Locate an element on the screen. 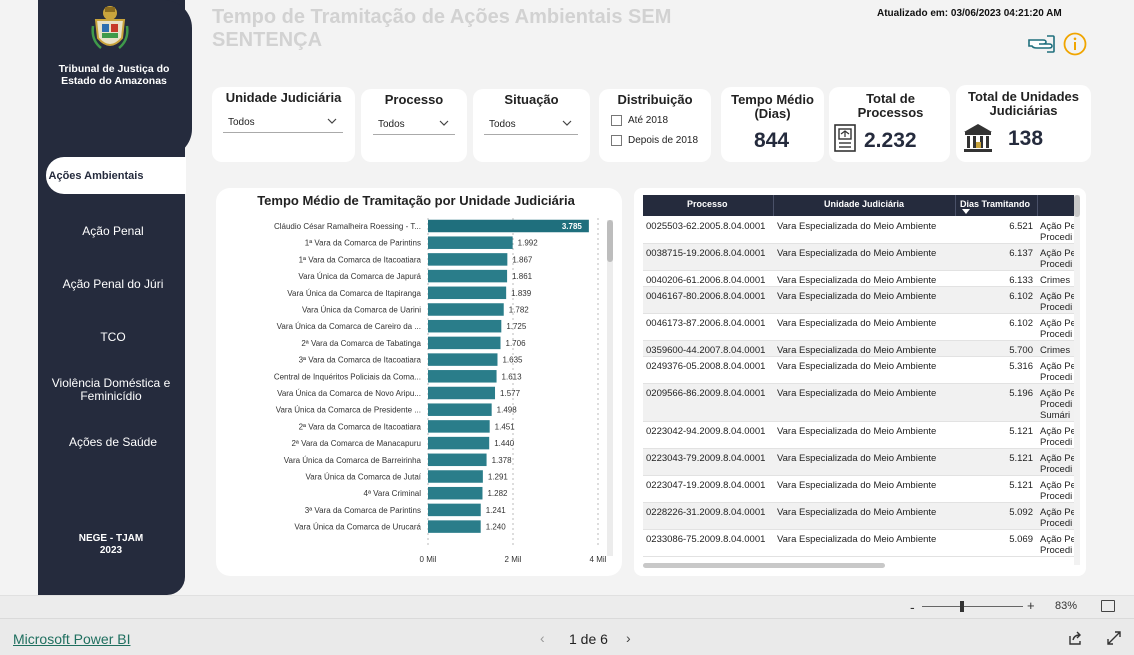 This screenshot has height=655, width=1134. cell-classe: Ação Pe Procedi Sumári is located at coordinates (1057, 404).